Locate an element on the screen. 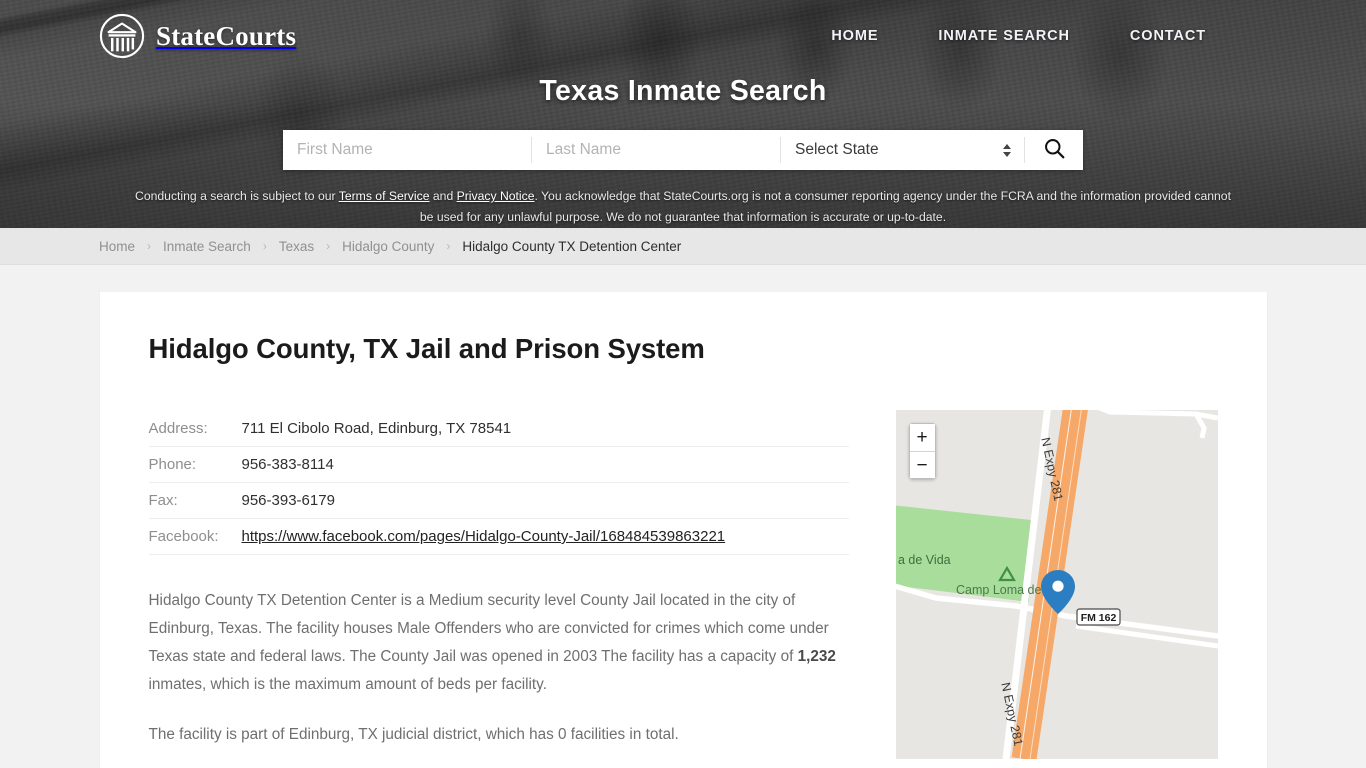 This screenshot has width=1366, height=768. first-name-input is located at coordinates (407, 150).